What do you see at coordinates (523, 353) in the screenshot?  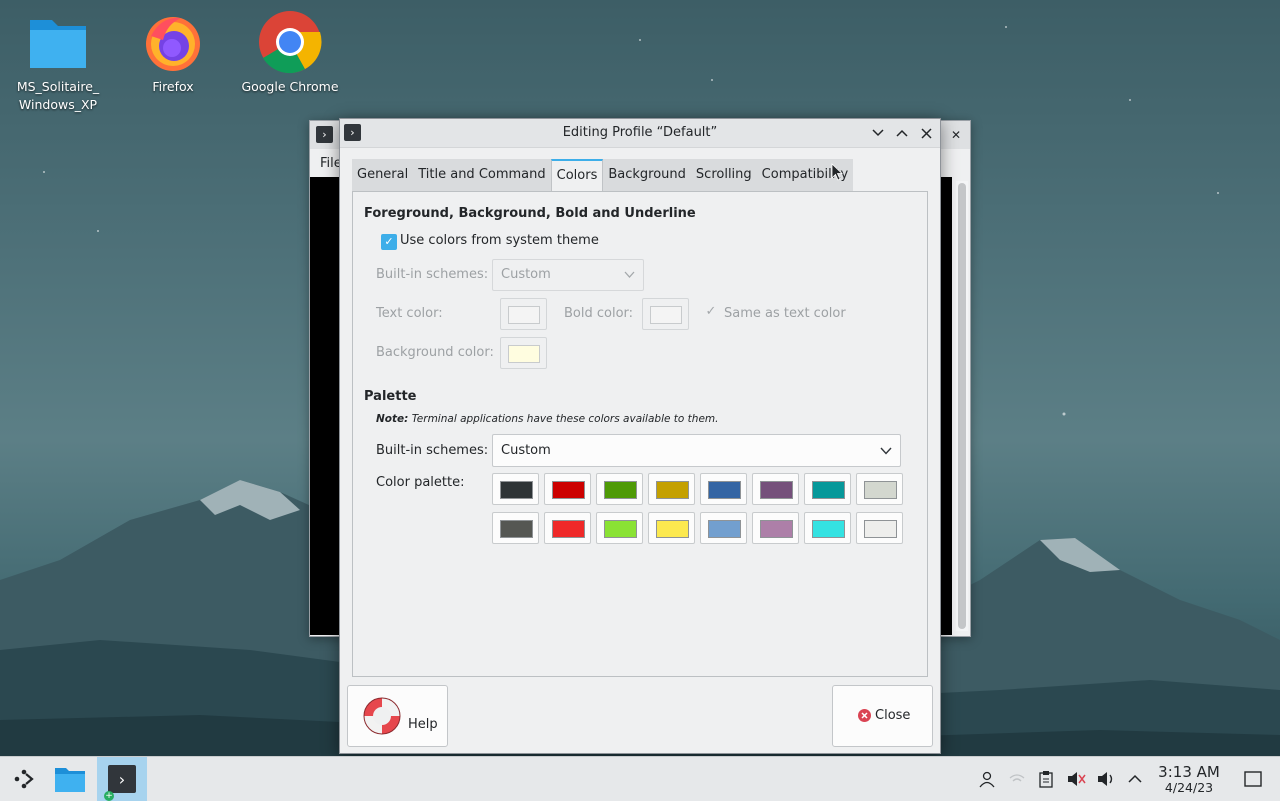 I see `background-color-button` at bounding box center [523, 353].